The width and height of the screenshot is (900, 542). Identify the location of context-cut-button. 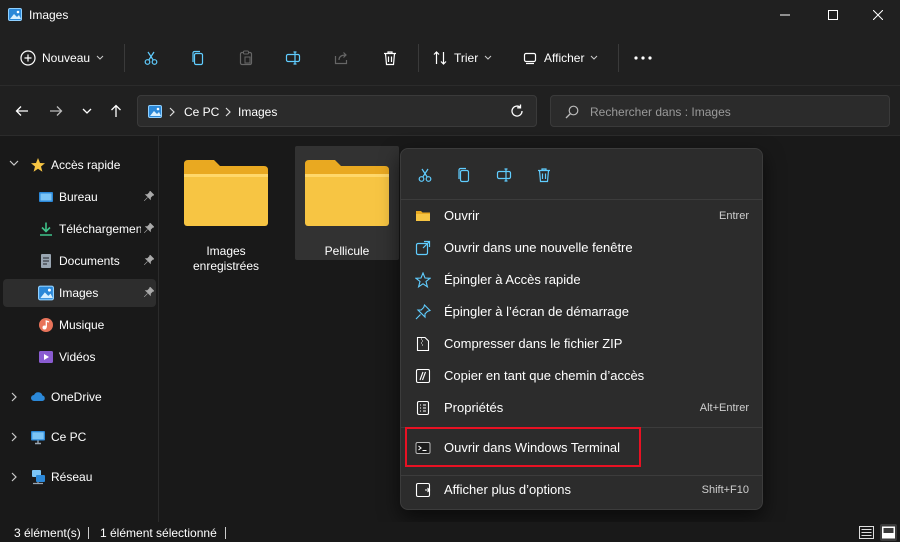
(425, 175).